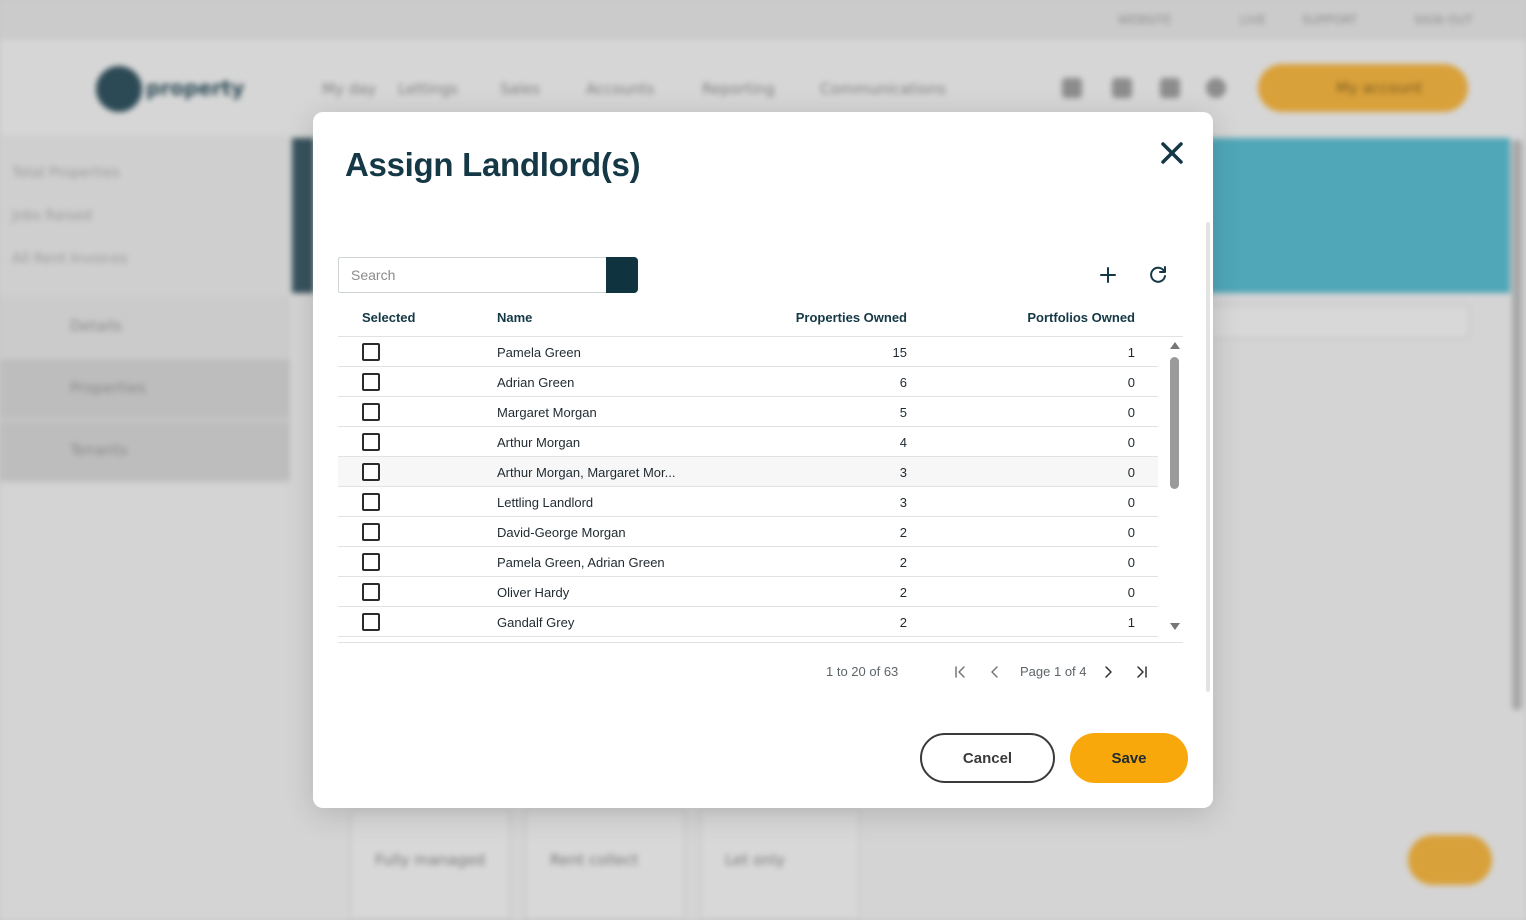 This screenshot has height=920, width=1526. I want to click on top-link-support: SUPPORT, so click(1330, 20).